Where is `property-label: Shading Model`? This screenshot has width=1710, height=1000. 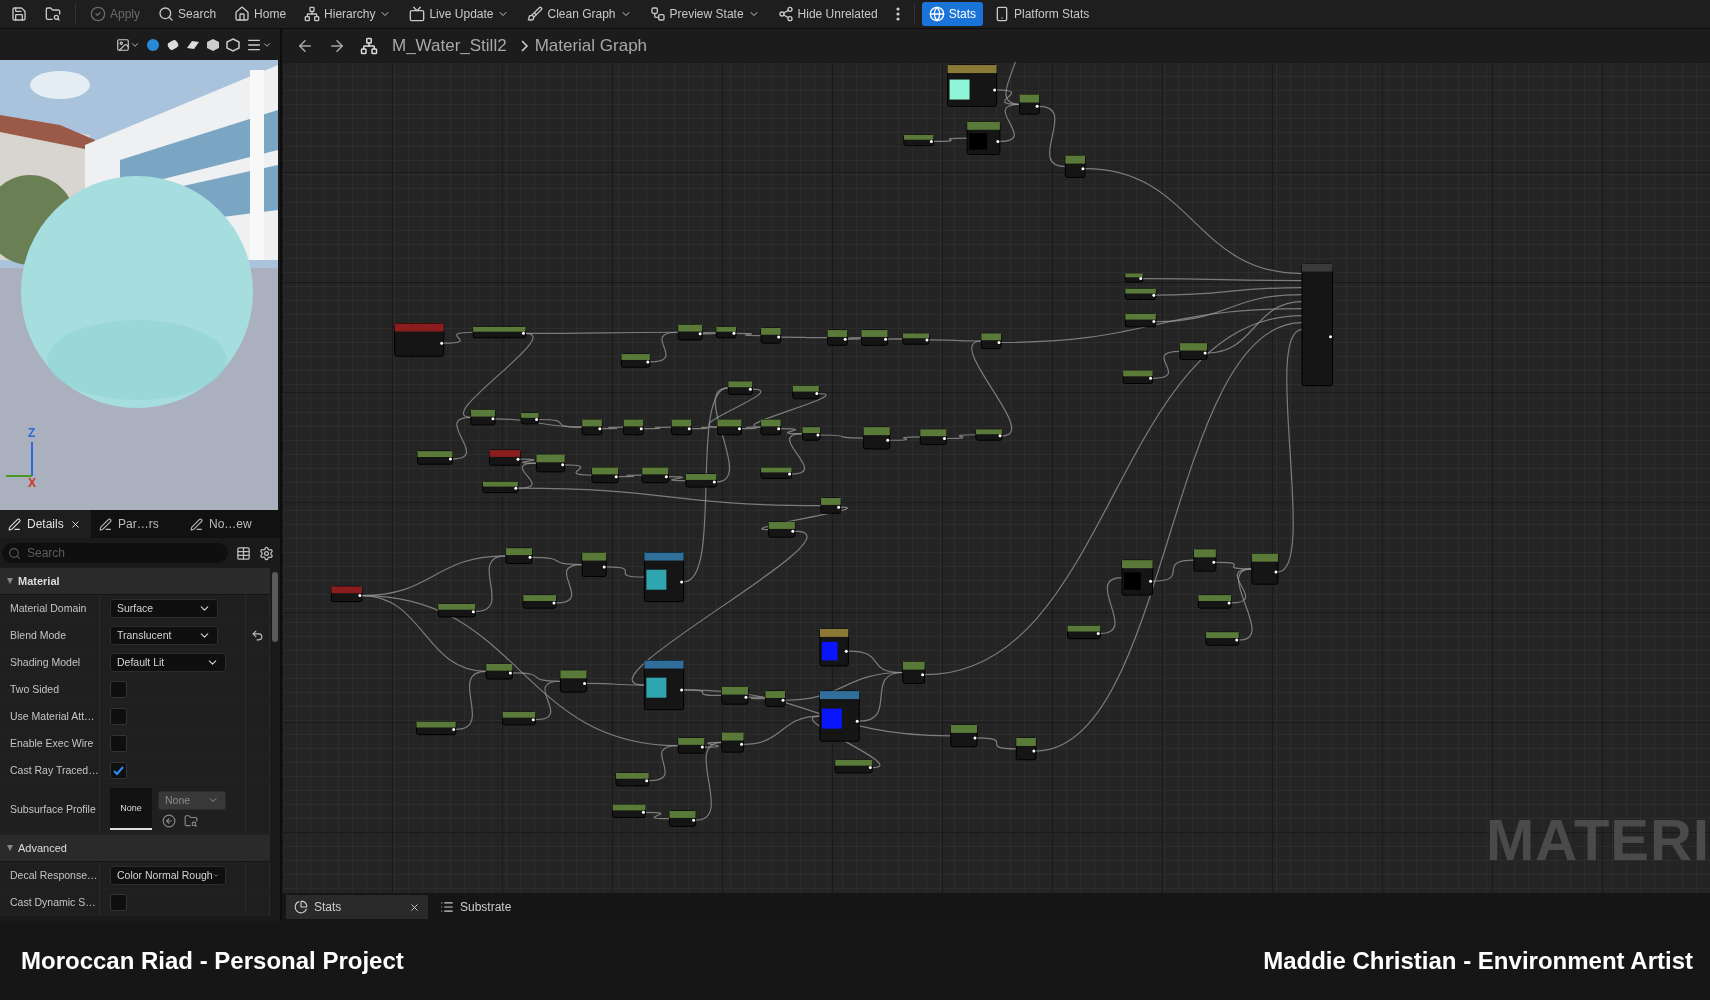 property-label: Shading Model is located at coordinates (50, 662).